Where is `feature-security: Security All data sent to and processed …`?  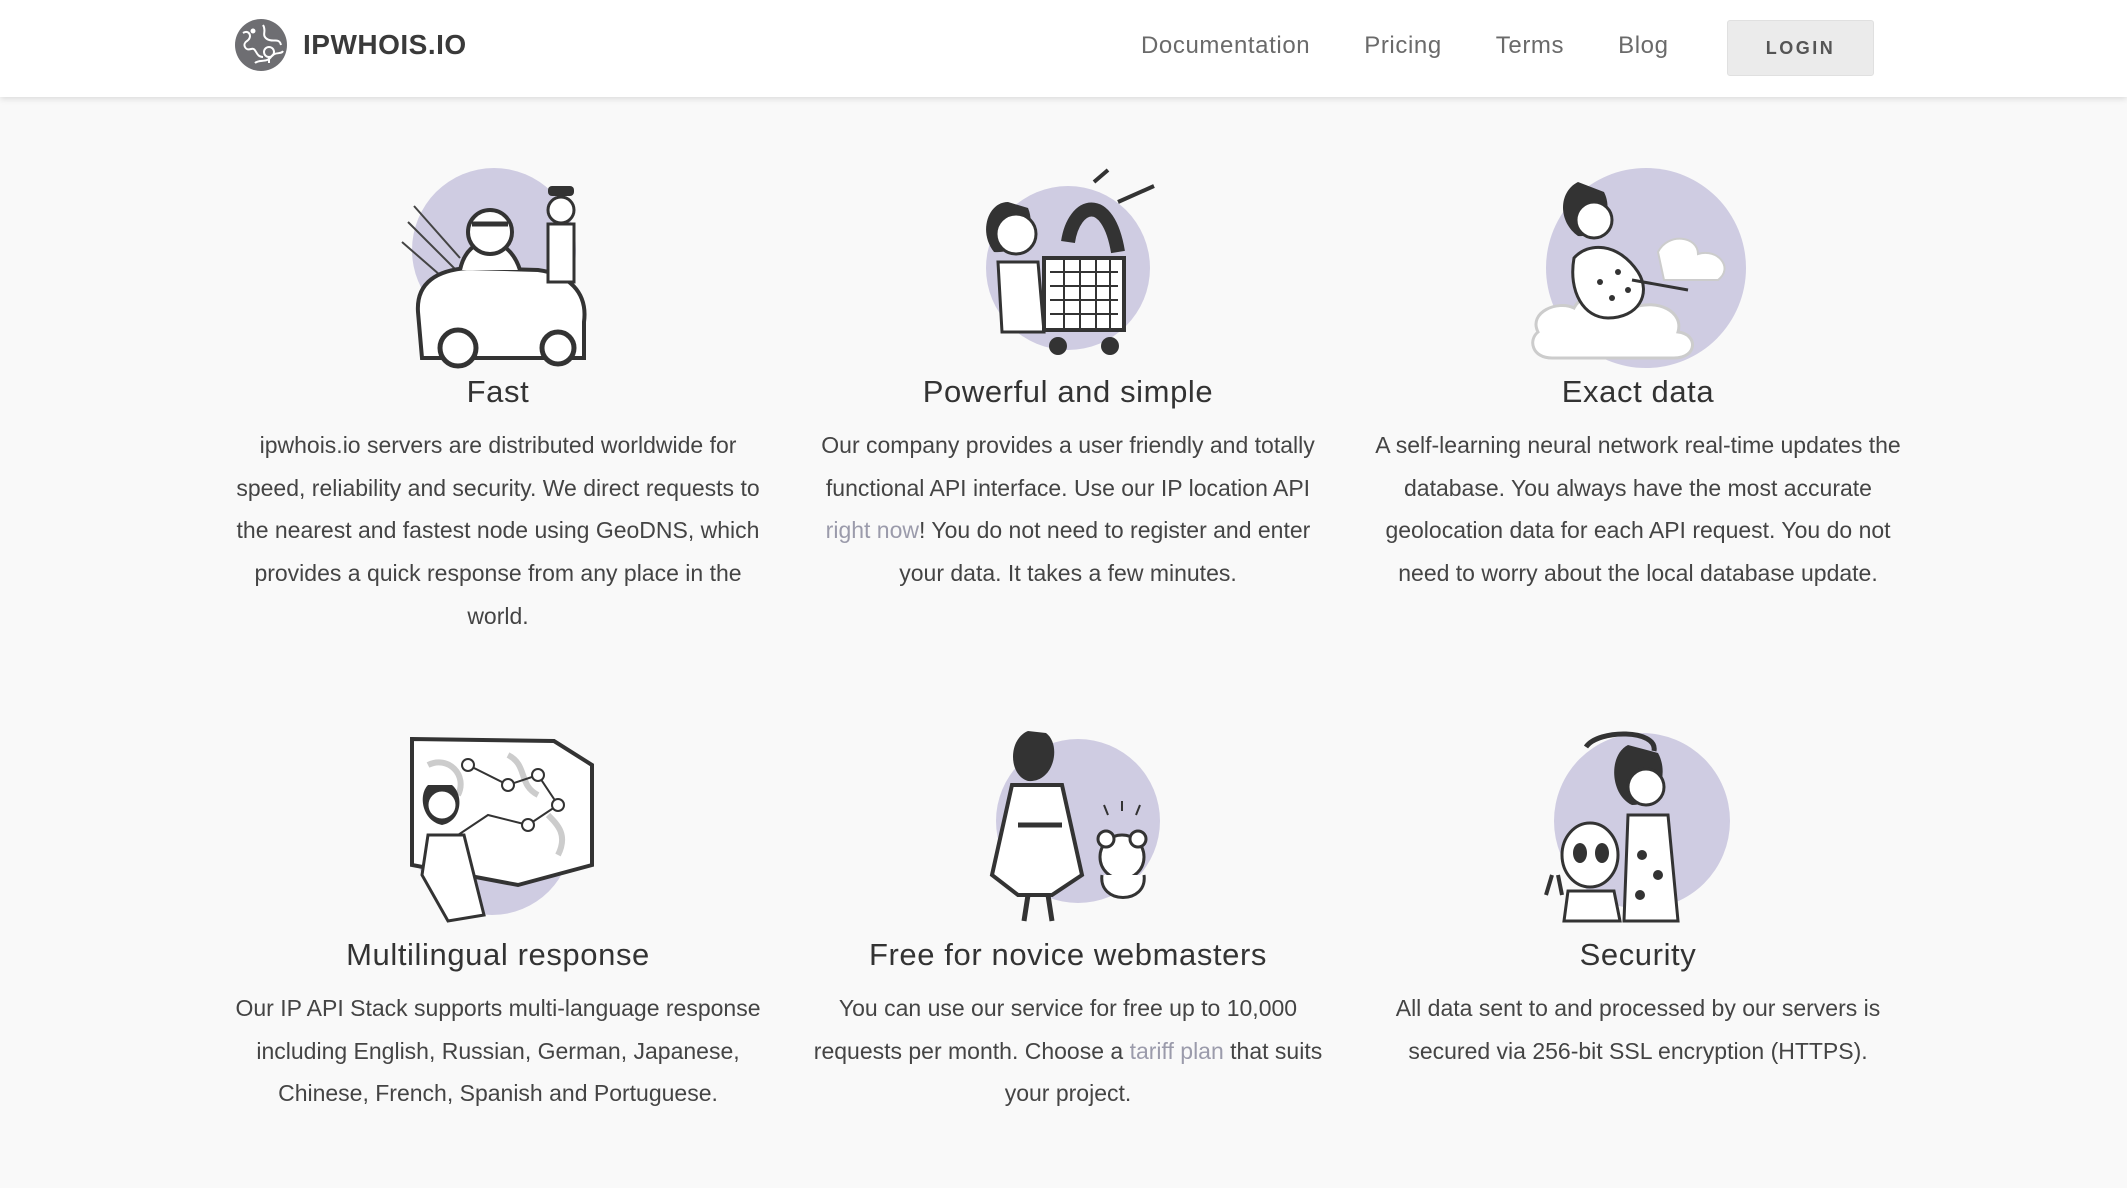
feature-security: Security All data sent to and processed … is located at coordinates (1638, 898).